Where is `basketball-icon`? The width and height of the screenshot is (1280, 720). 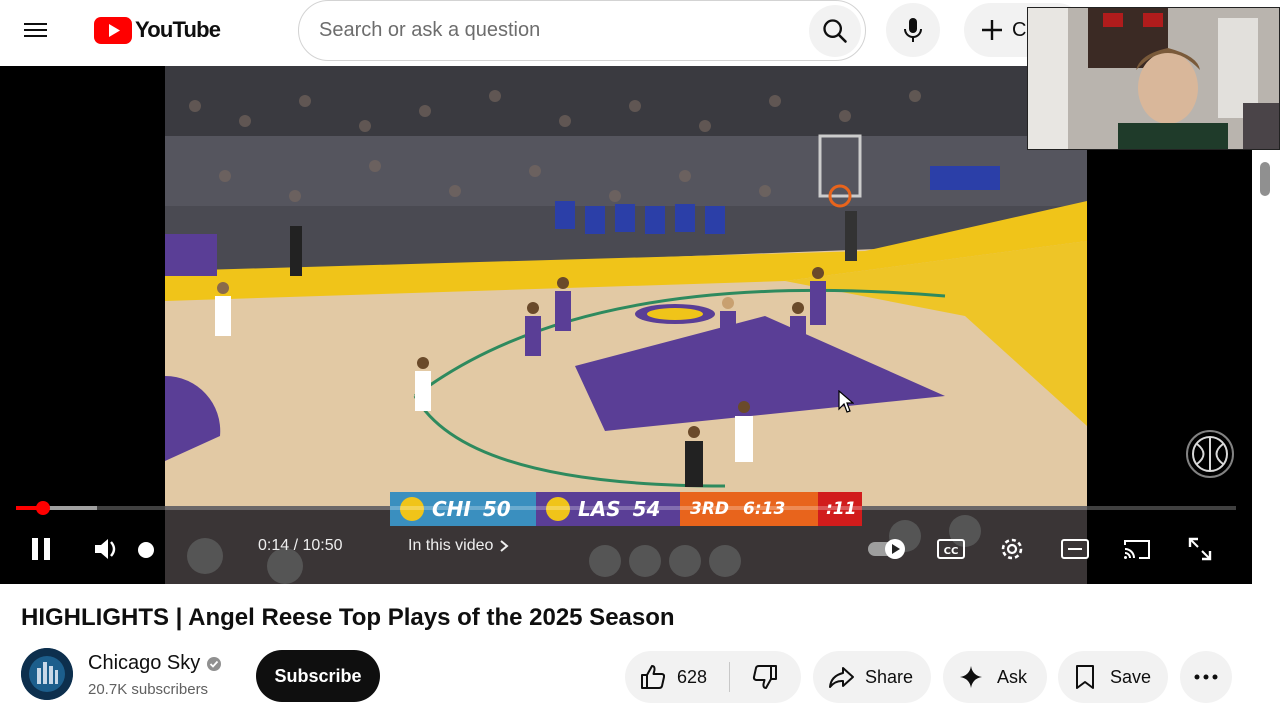
basketball-icon is located at coordinates (1210, 454).